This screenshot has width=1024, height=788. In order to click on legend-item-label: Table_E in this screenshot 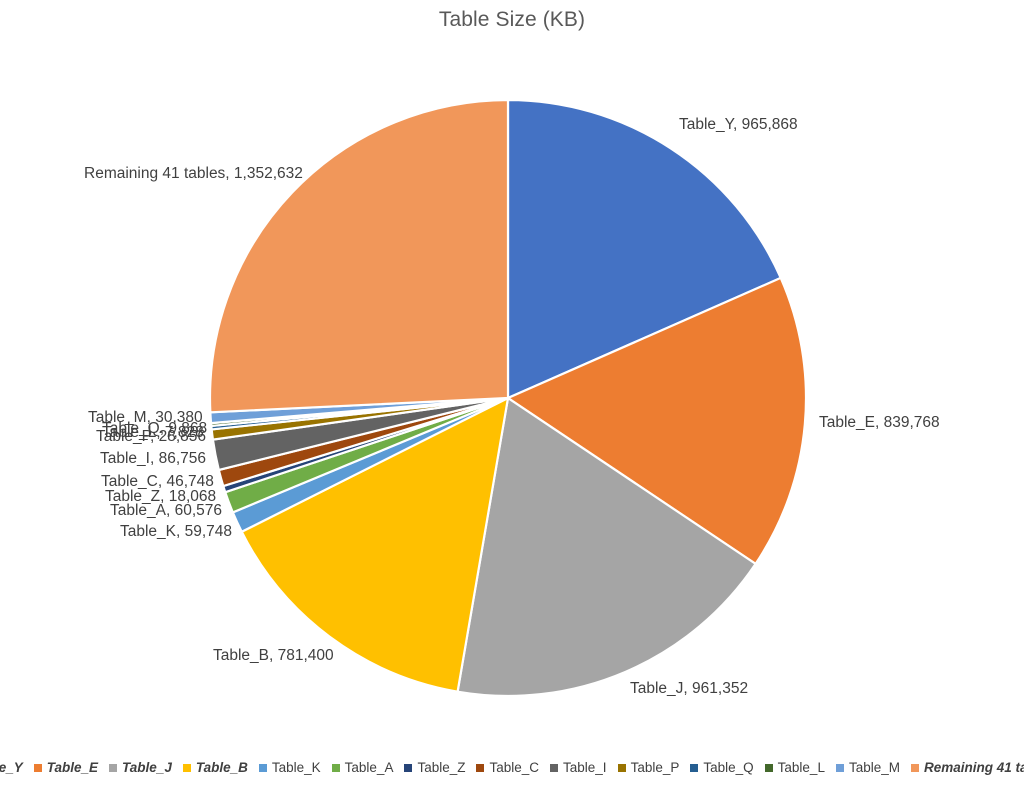, I will do `click(72, 767)`.